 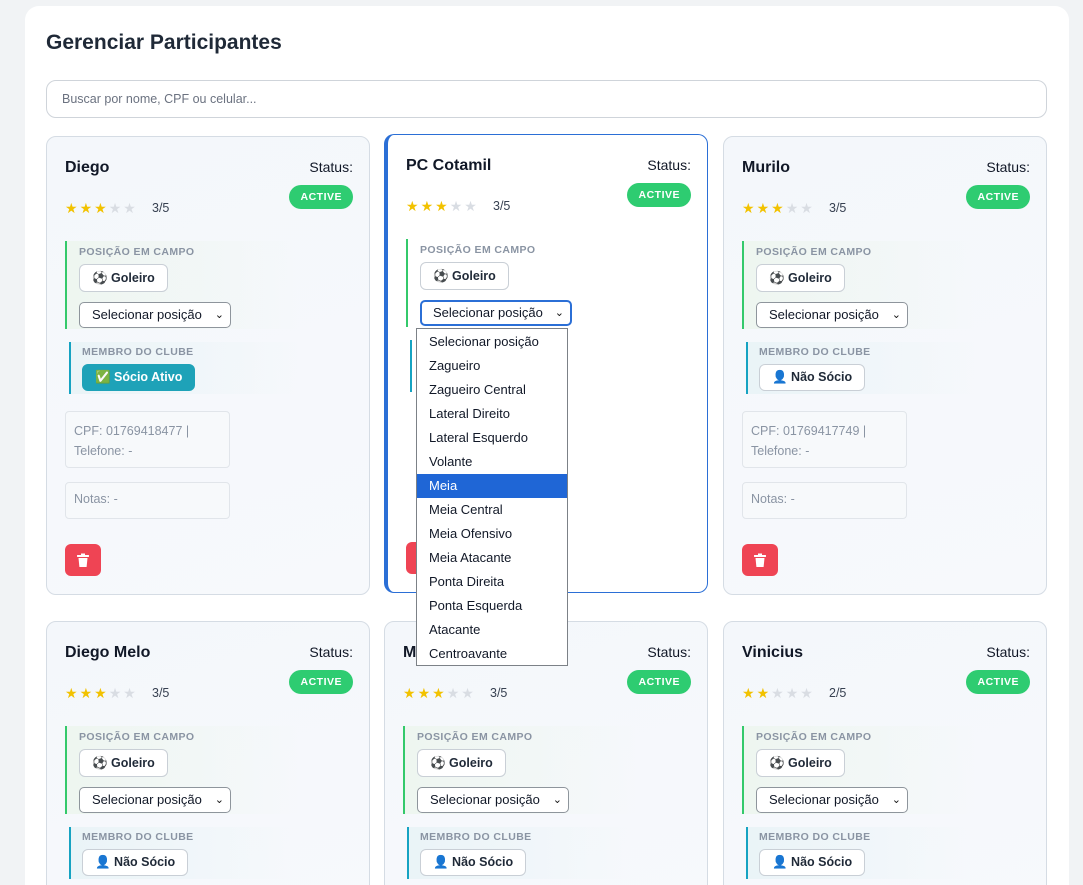 What do you see at coordinates (492, 390) in the screenshot?
I see `dropdown-option: Zagueiro Central` at bounding box center [492, 390].